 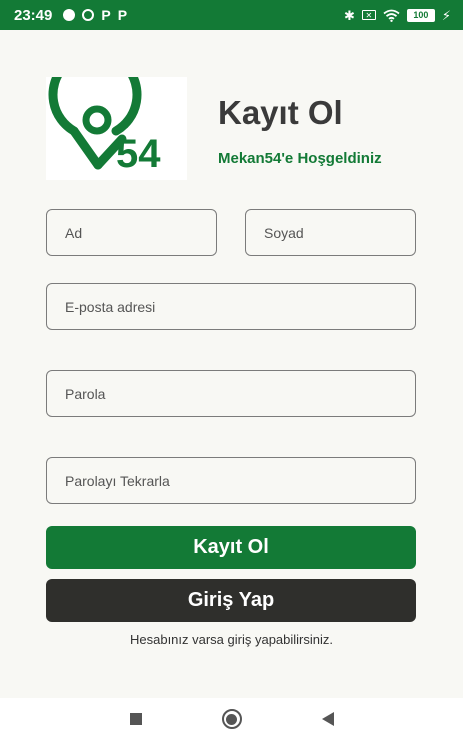 I want to click on status-bar-left: 23:49 P P, so click(x=70, y=15).